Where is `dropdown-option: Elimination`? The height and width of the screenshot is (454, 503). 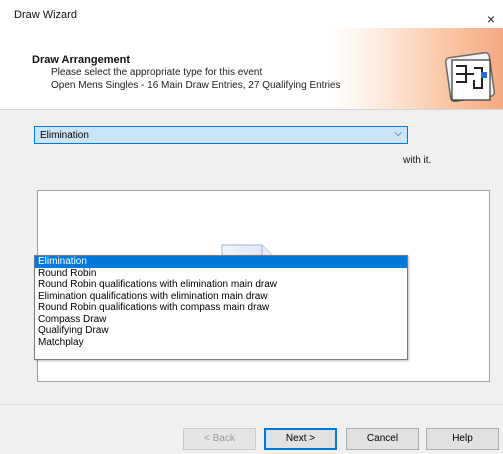 dropdown-option: Elimination is located at coordinates (221, 262).